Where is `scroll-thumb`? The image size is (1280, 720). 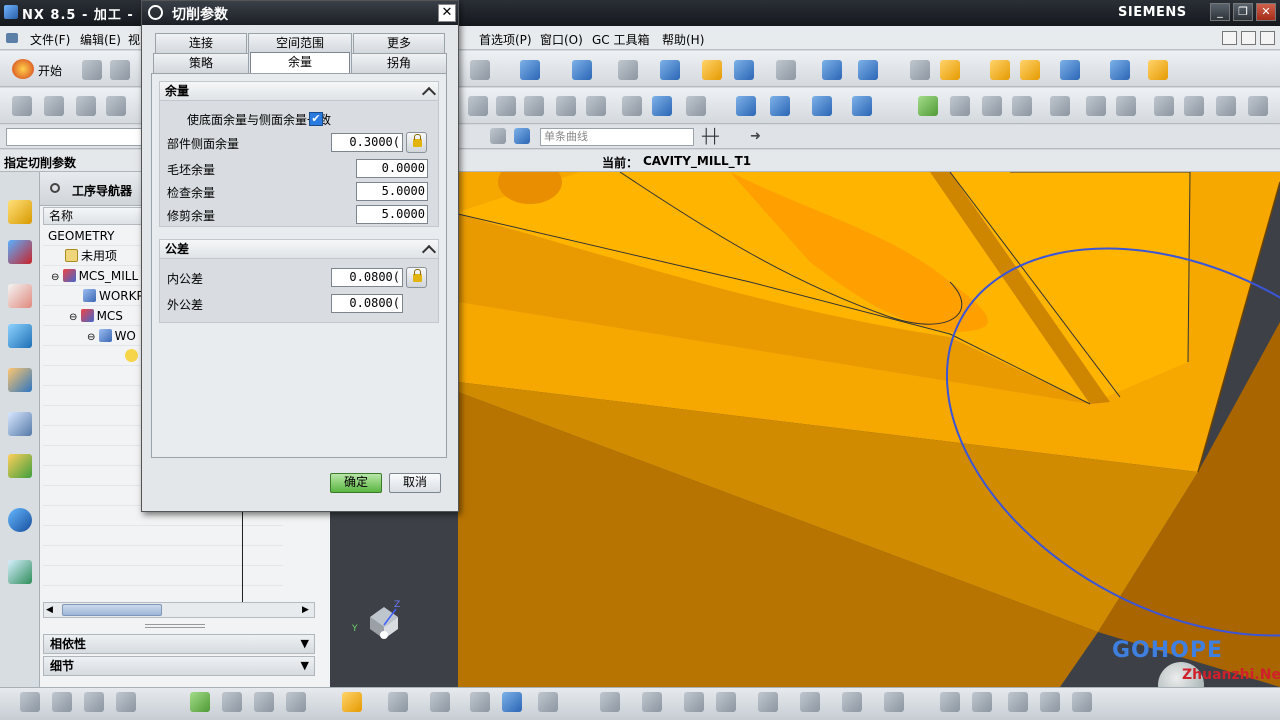 scroll-thumb is located at coordinates (112, 610).